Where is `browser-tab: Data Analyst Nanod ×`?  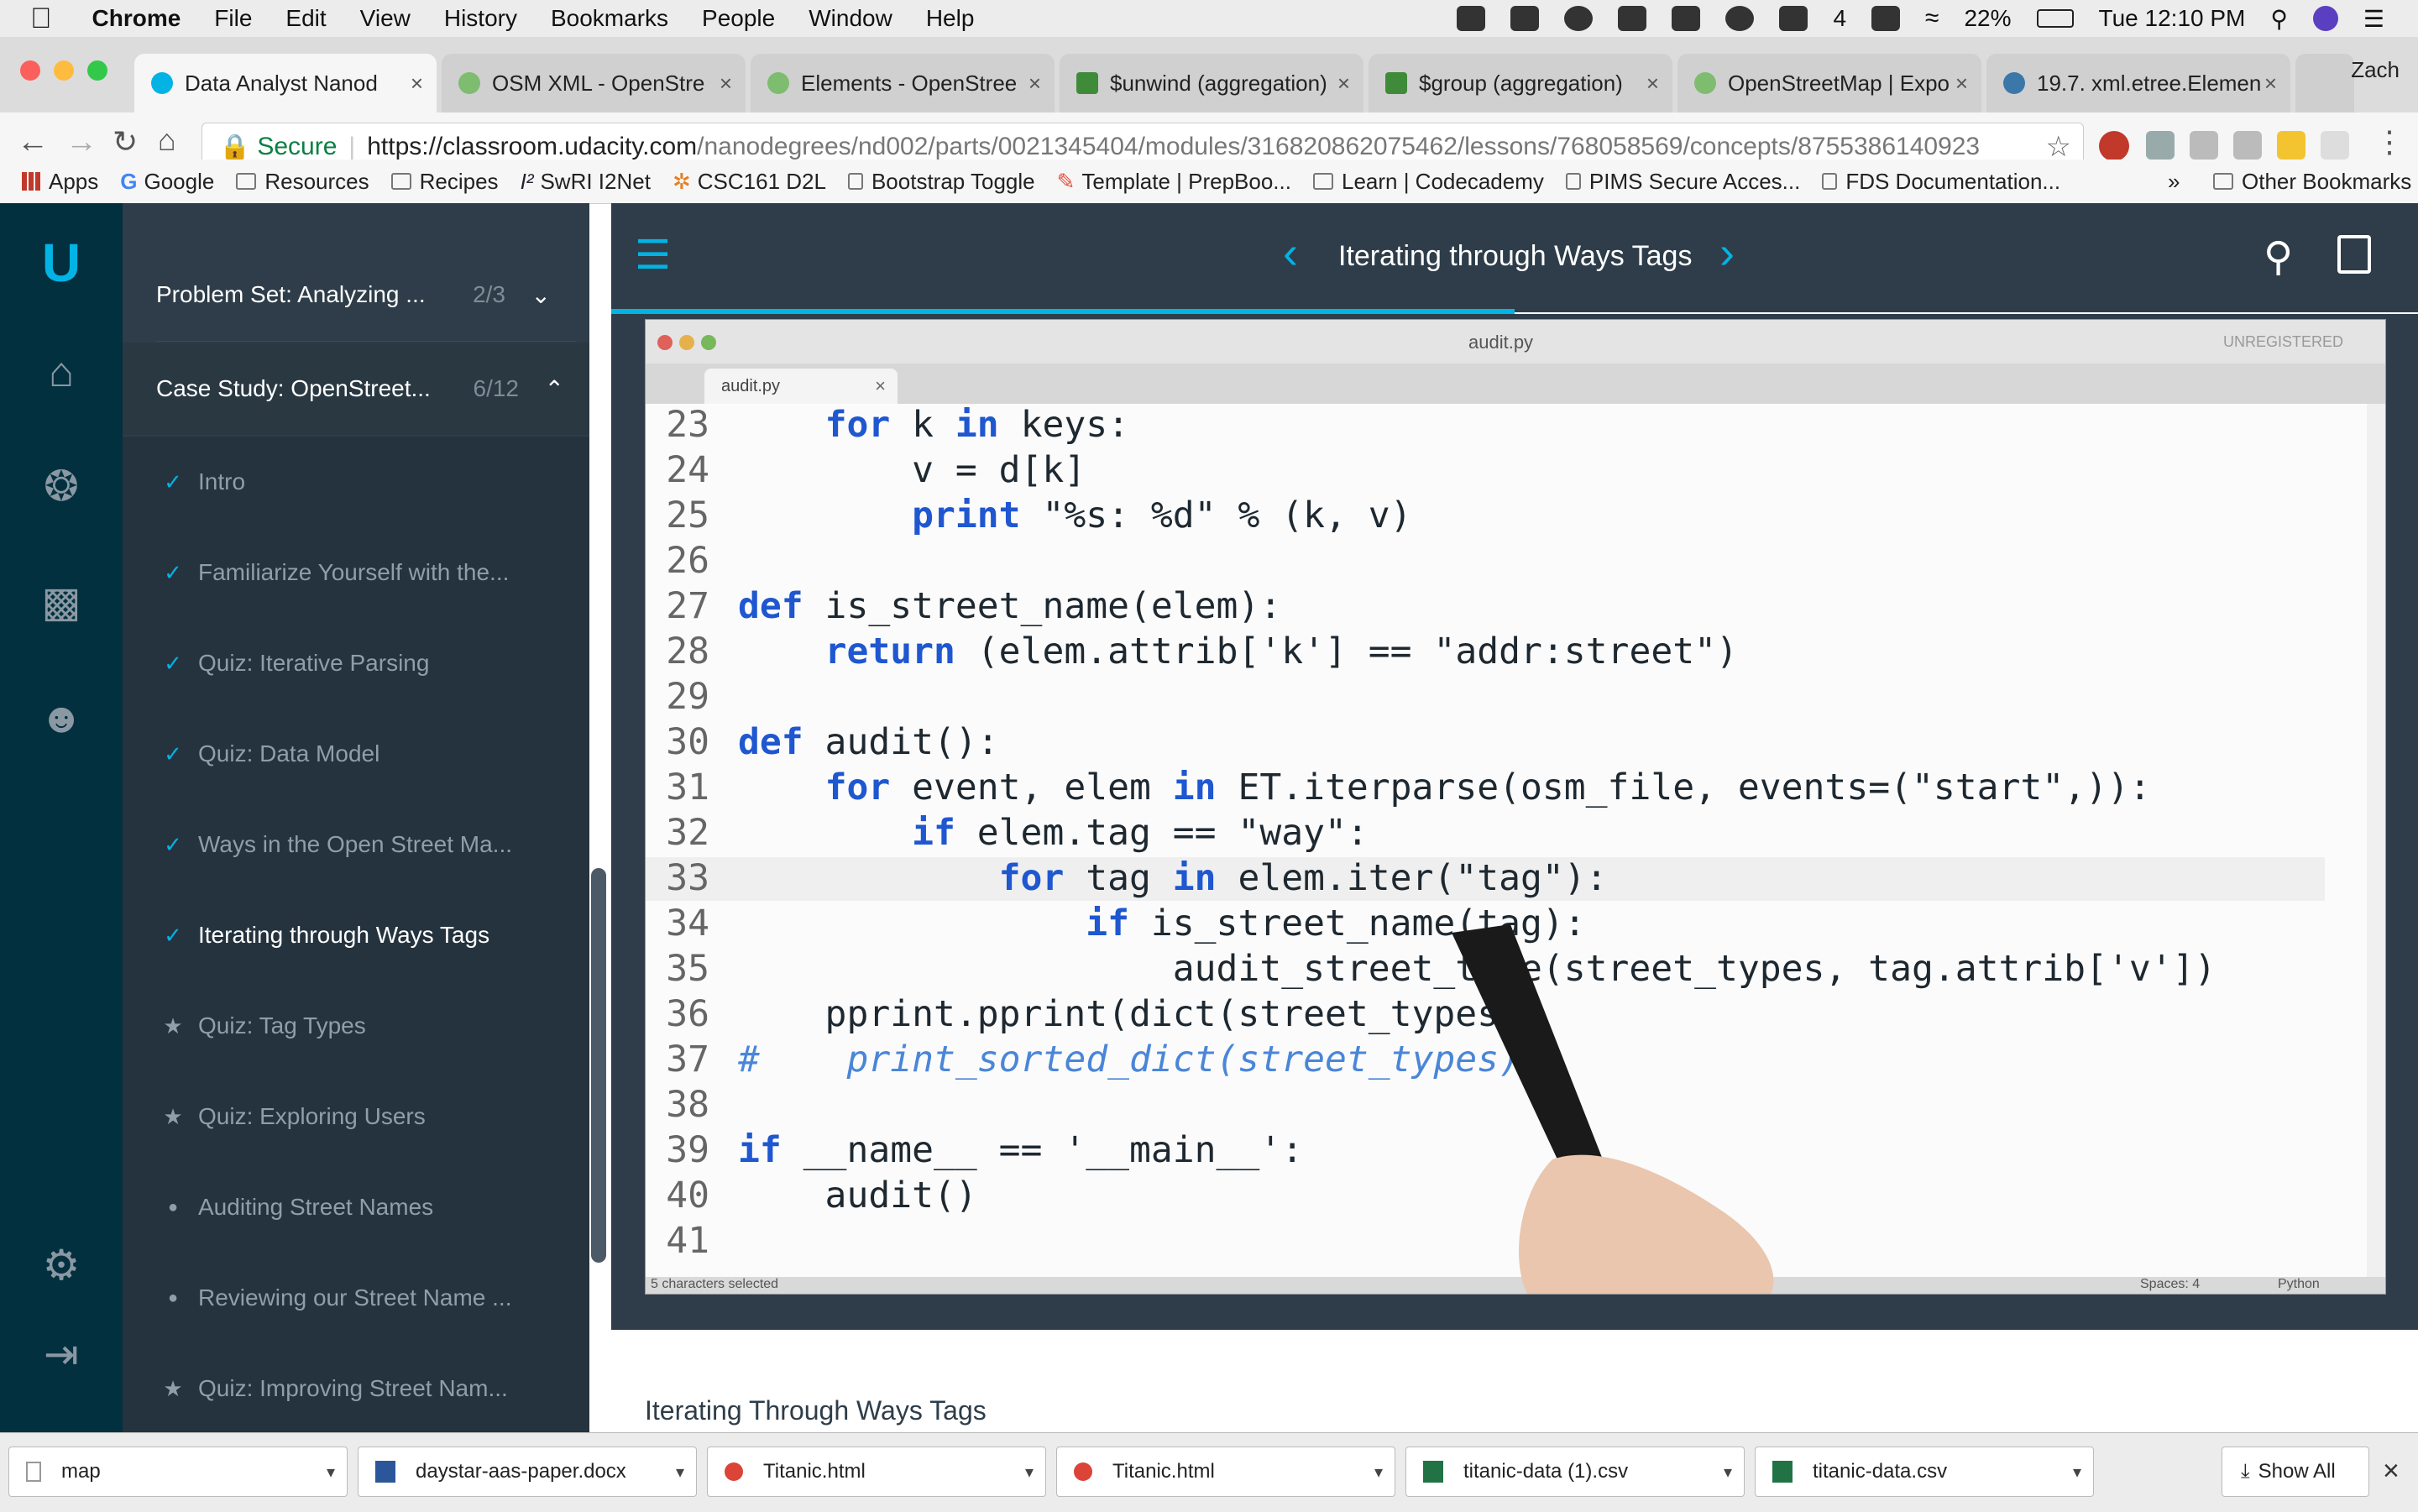 browser-tab: Data Analyst Nanod × is located at coordinates (285, 83).